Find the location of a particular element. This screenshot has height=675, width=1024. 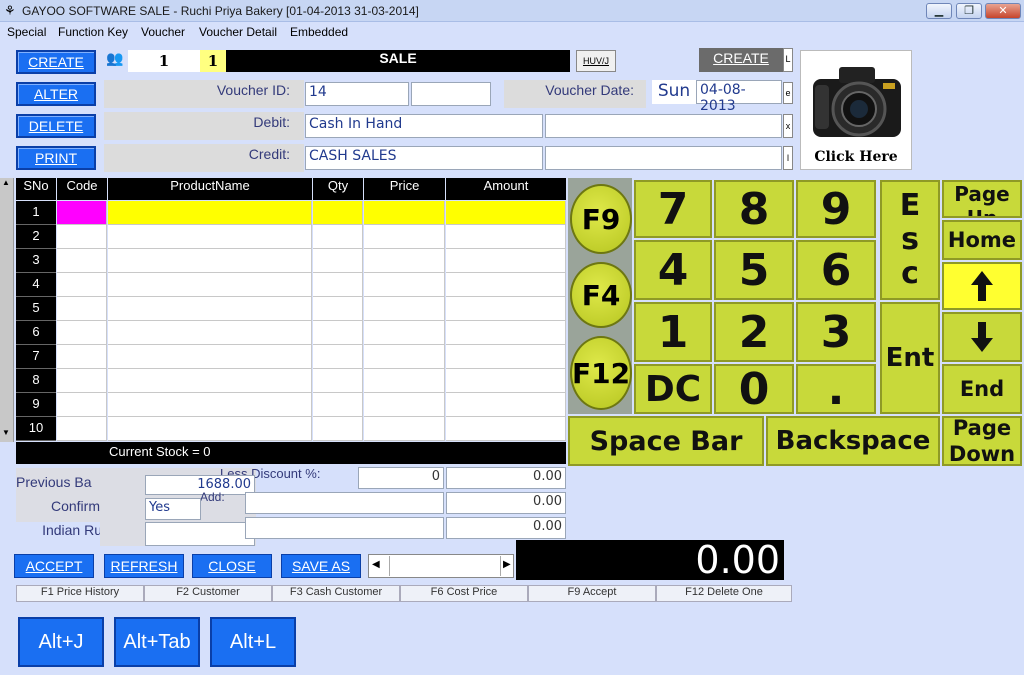

backspace-key: Backspace is located at coordinates (853, 441).